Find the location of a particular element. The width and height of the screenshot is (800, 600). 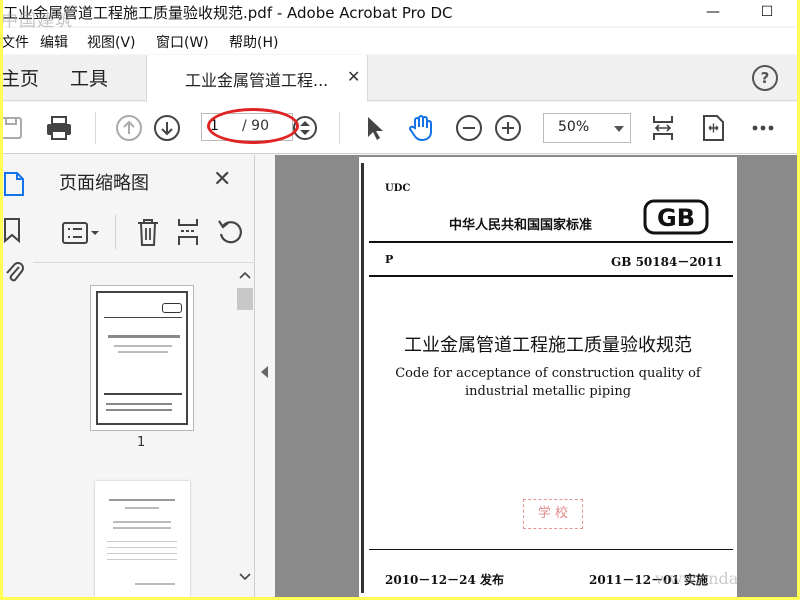

close-tab-icon: ✕ is located at coordinates (353, 76).